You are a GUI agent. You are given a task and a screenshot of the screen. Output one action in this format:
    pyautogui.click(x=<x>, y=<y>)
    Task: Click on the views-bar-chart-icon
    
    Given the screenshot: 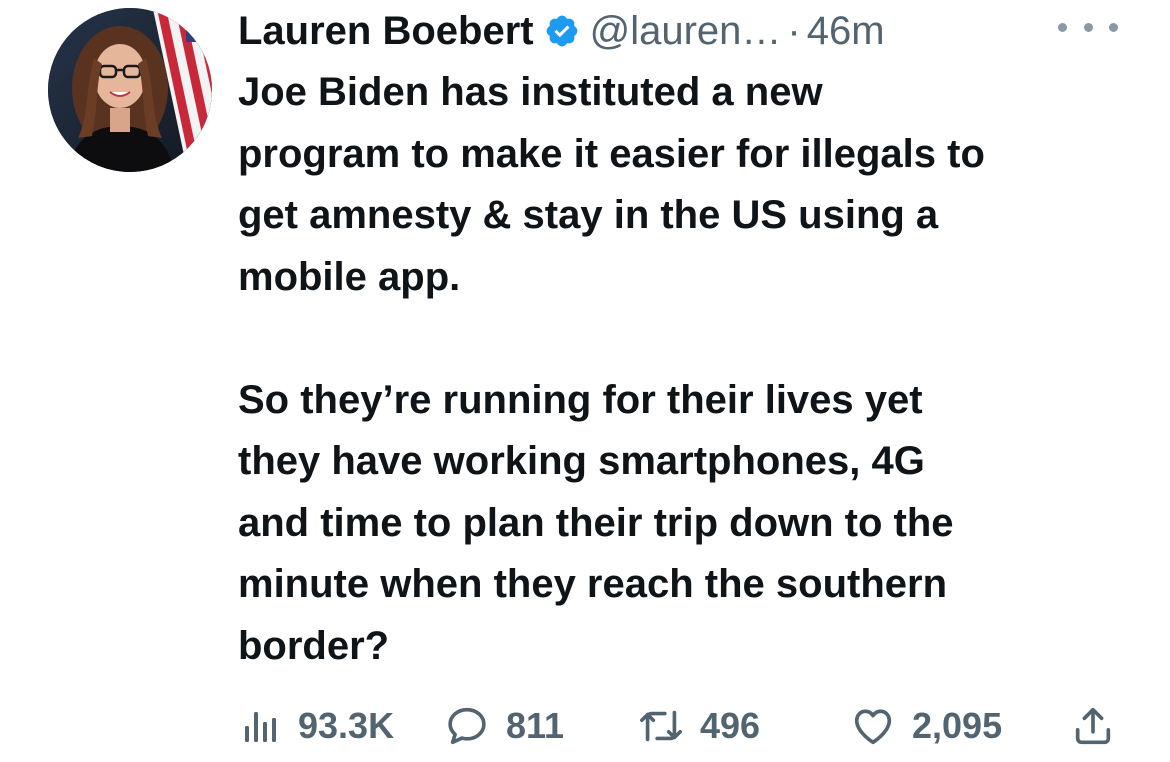 What is the action you would take?
    pyautogui.click(x=262, y=726)
    